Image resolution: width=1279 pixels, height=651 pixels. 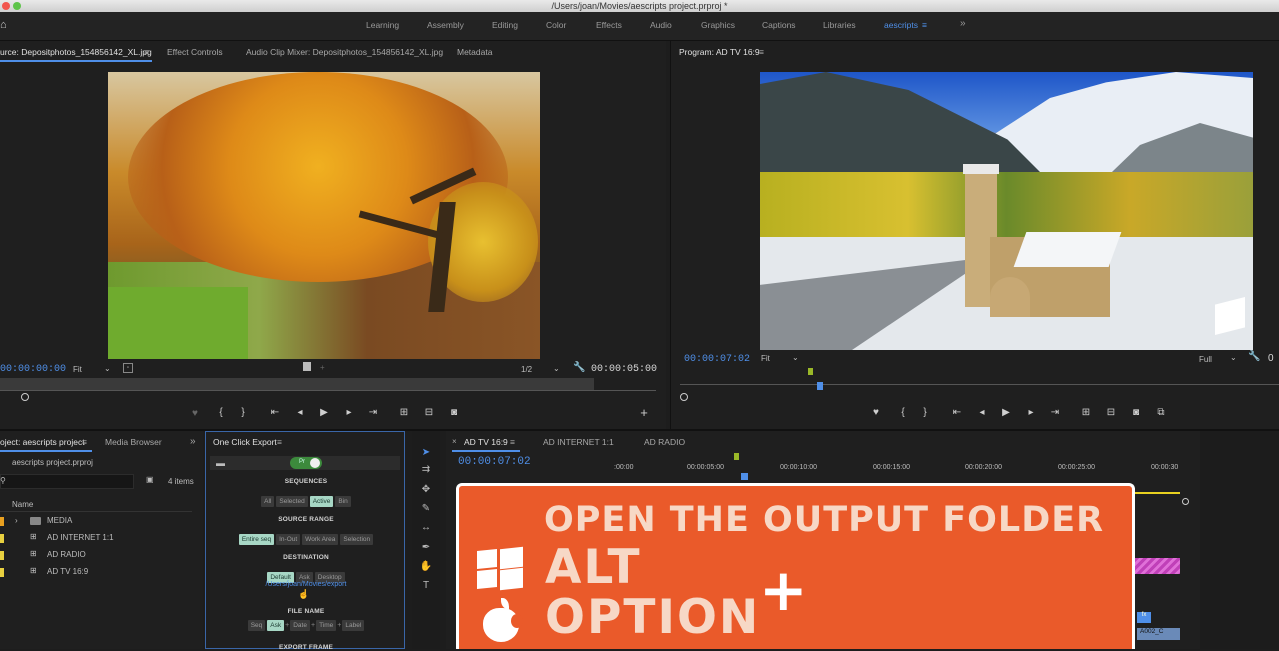 What do you see at coordinates (644, 412) in the screenshot?
I see `add-button-icon: +` at bounding box center [644, 412].